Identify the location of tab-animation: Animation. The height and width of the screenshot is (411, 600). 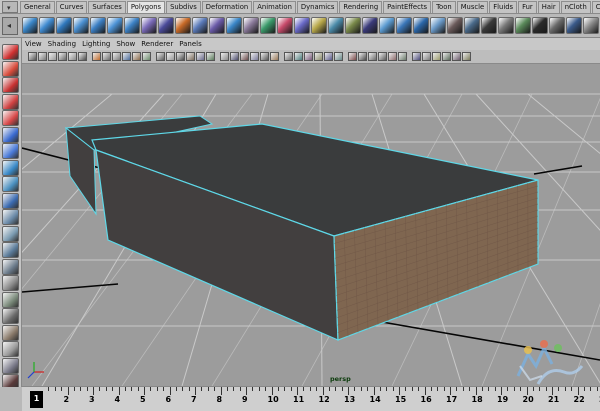
(274, 7).